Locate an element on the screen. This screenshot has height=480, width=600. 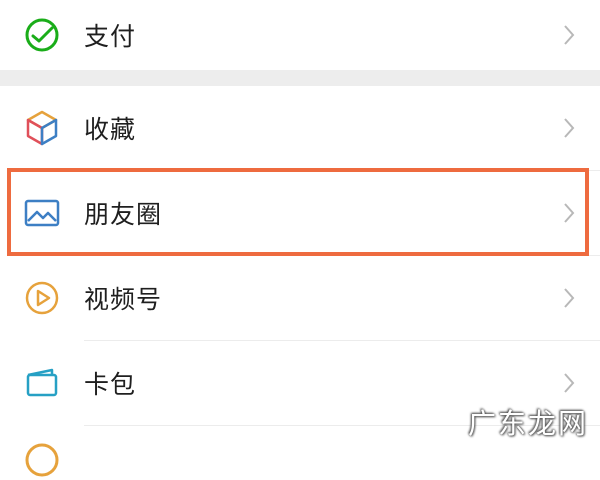
menu-item-label: 视频号 is located at coordinates (123, 299).